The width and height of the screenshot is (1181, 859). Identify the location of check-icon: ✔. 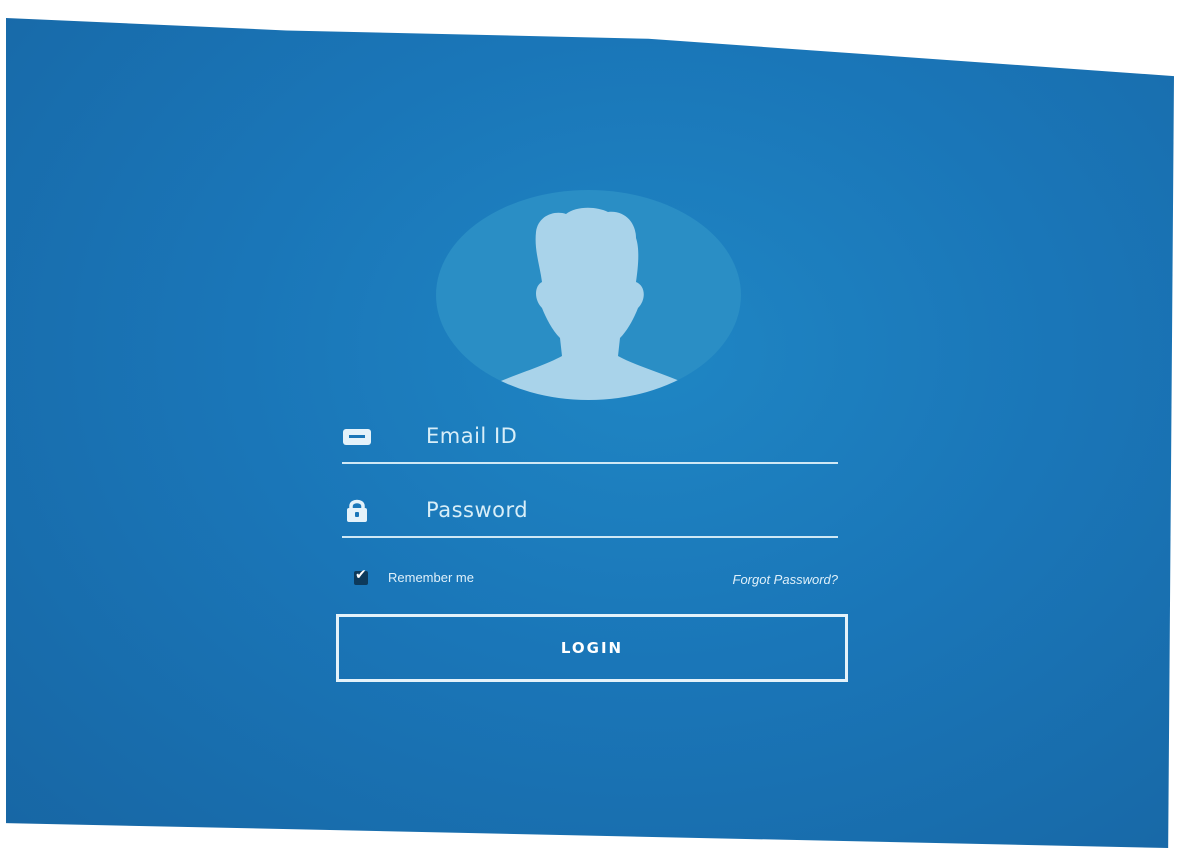
(361, 574).